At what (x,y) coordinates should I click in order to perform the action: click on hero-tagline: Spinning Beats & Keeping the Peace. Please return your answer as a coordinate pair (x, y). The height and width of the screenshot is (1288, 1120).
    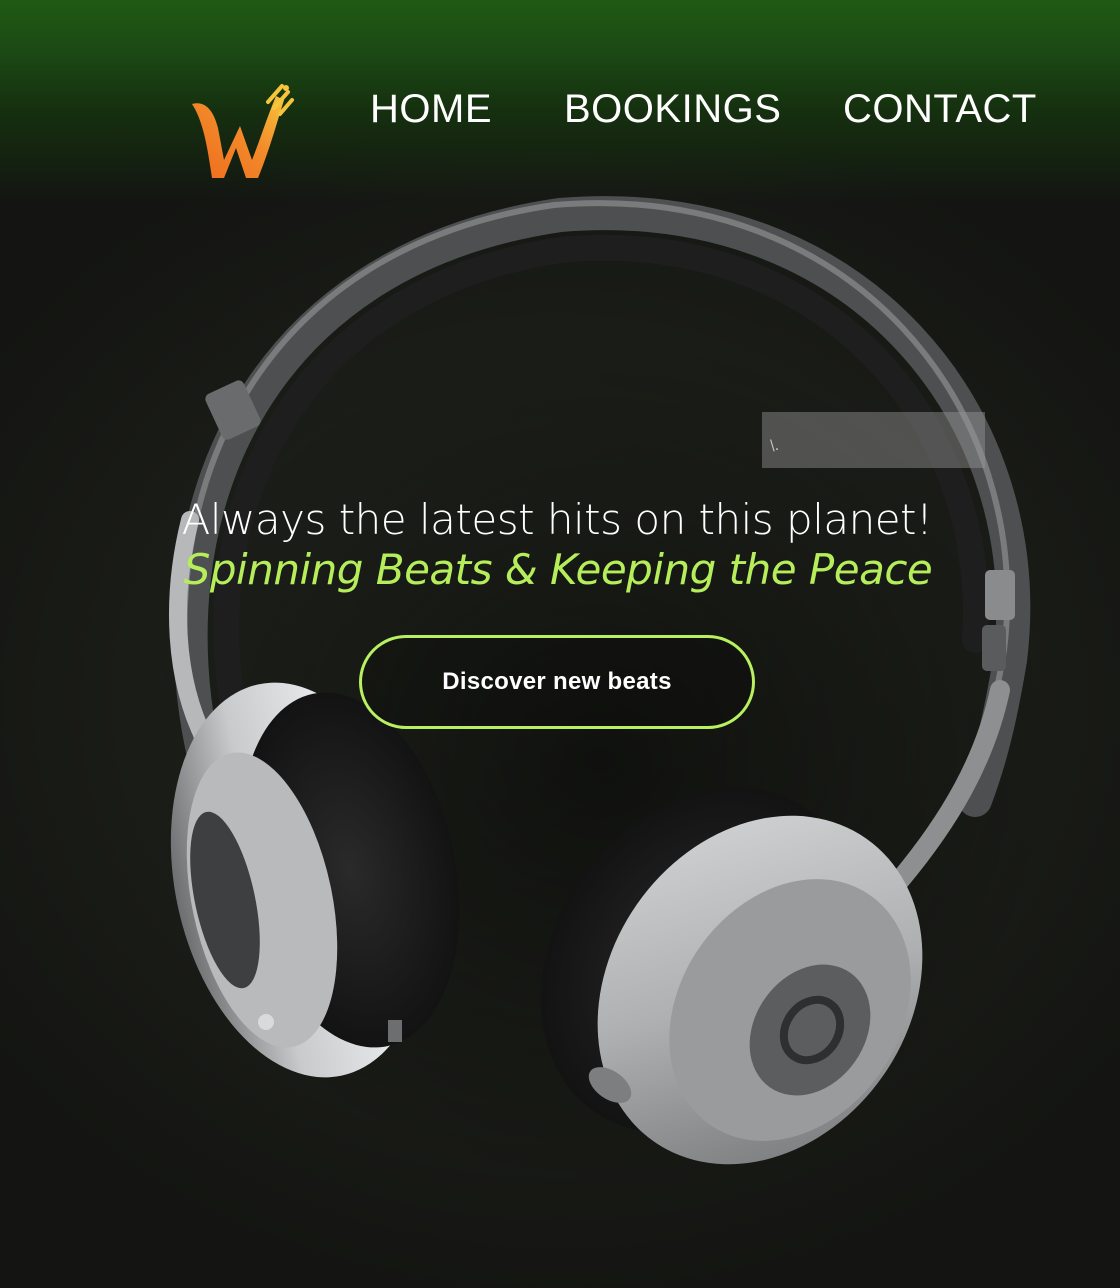
    Looking at the image, I should click on (558, 569).